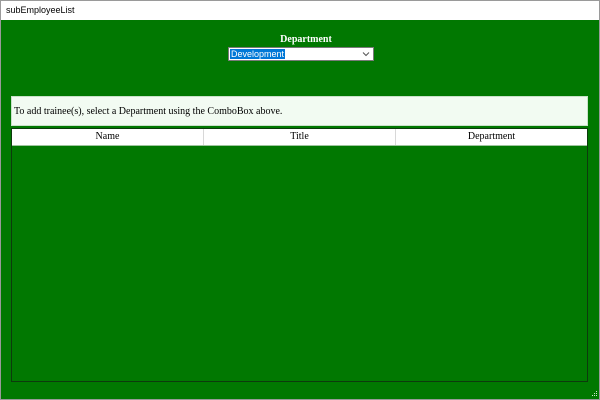 This screenshot has height=400, width=600. What do you see at coordinates (366, 54) in the screenshot?
I see `chevron-down-icon` at bounding box center [366, 54].